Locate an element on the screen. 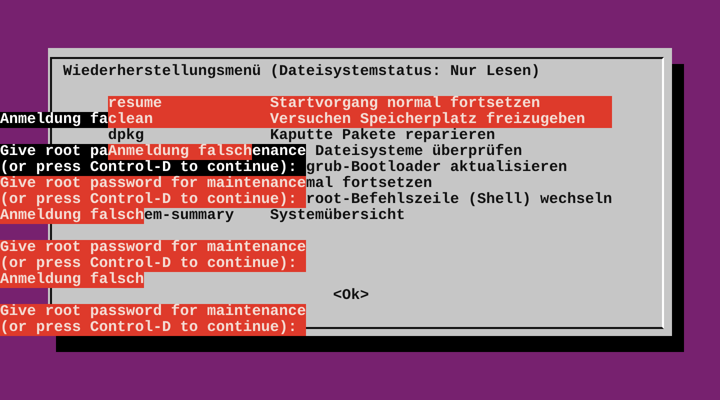 This screenshot has width=720, height=400. menu-text: em-summary is located at coordinates (189, 216).